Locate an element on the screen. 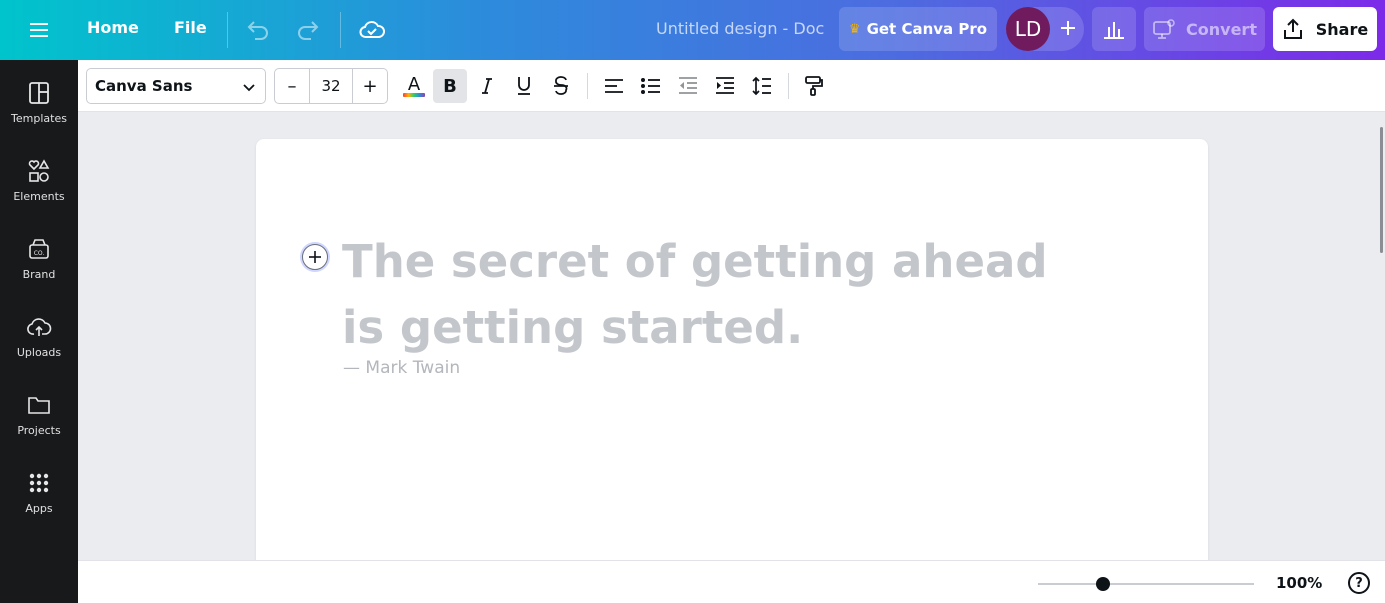 The width and height of the screenshot is (1385, 603). add-block-button is located at coordinates (315, 257).